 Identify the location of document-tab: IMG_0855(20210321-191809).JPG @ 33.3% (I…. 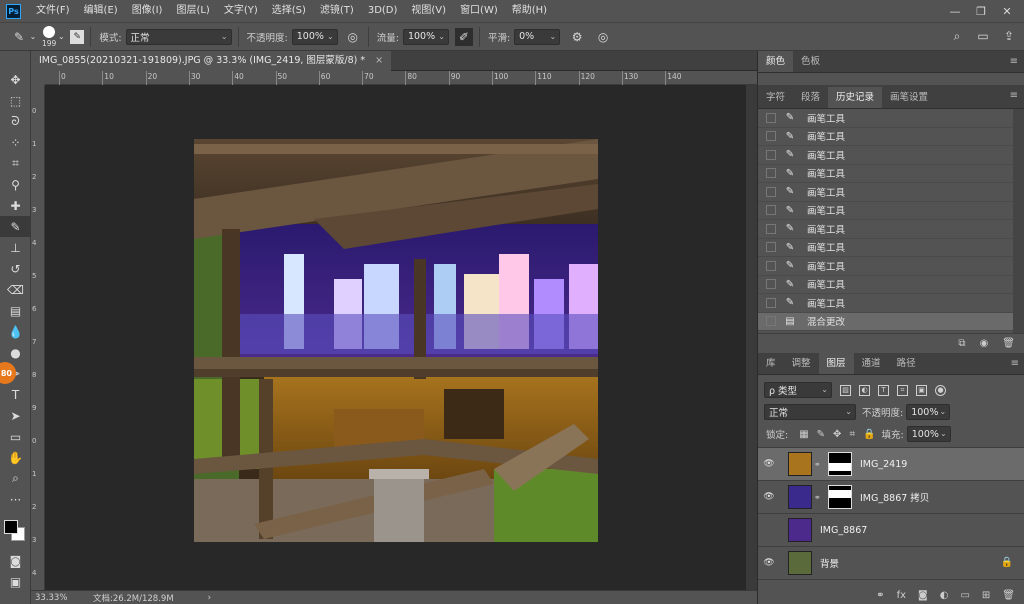
(211, 61).